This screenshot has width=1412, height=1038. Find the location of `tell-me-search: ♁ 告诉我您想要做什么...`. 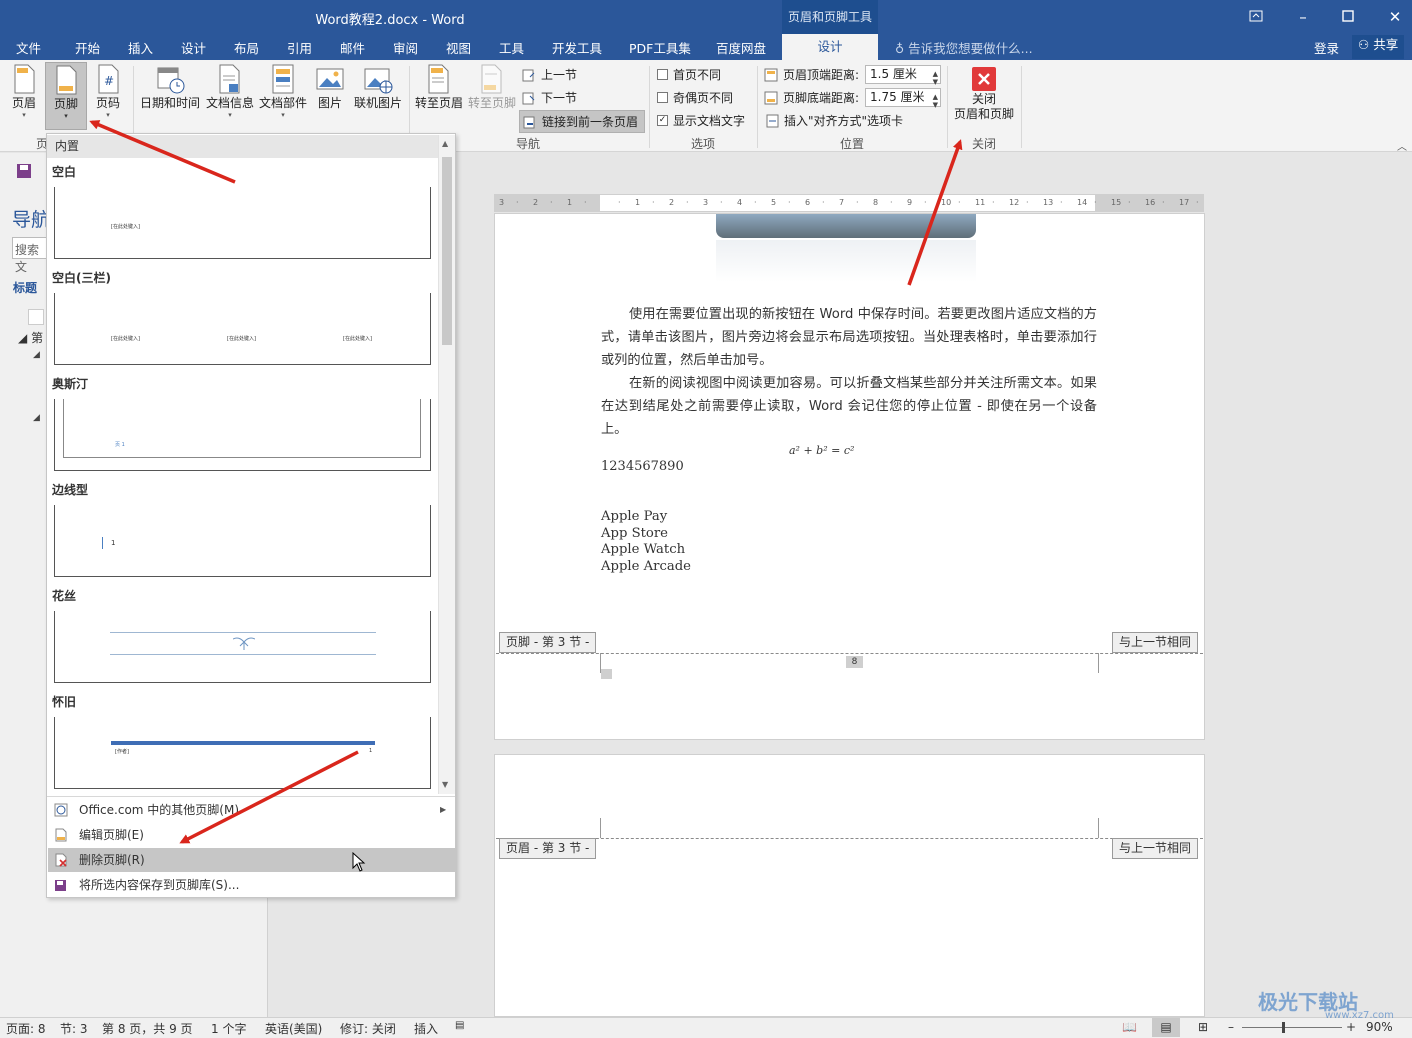

tell-me-search: ♁ 告诉我您想要做什么... is located at coordinates (964, 47).